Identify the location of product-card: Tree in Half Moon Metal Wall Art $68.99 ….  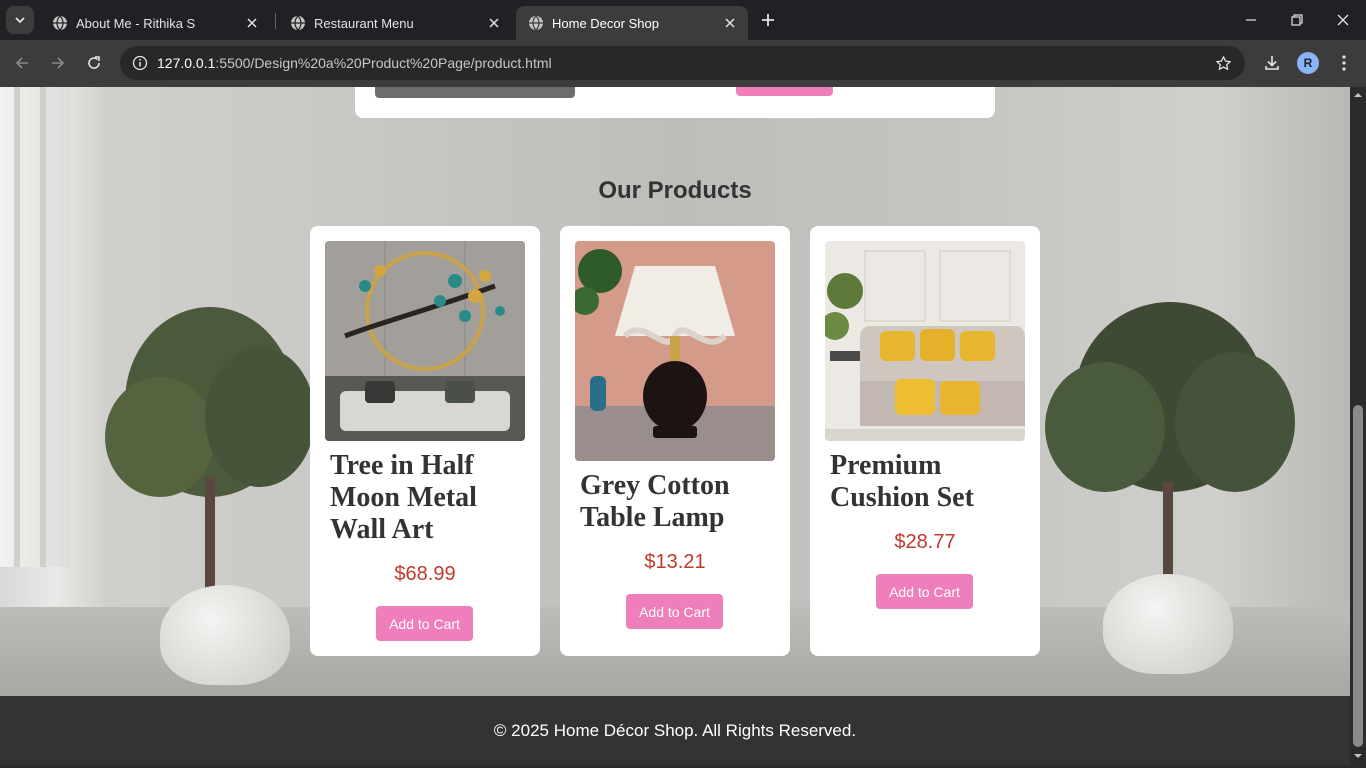
(425, 441).